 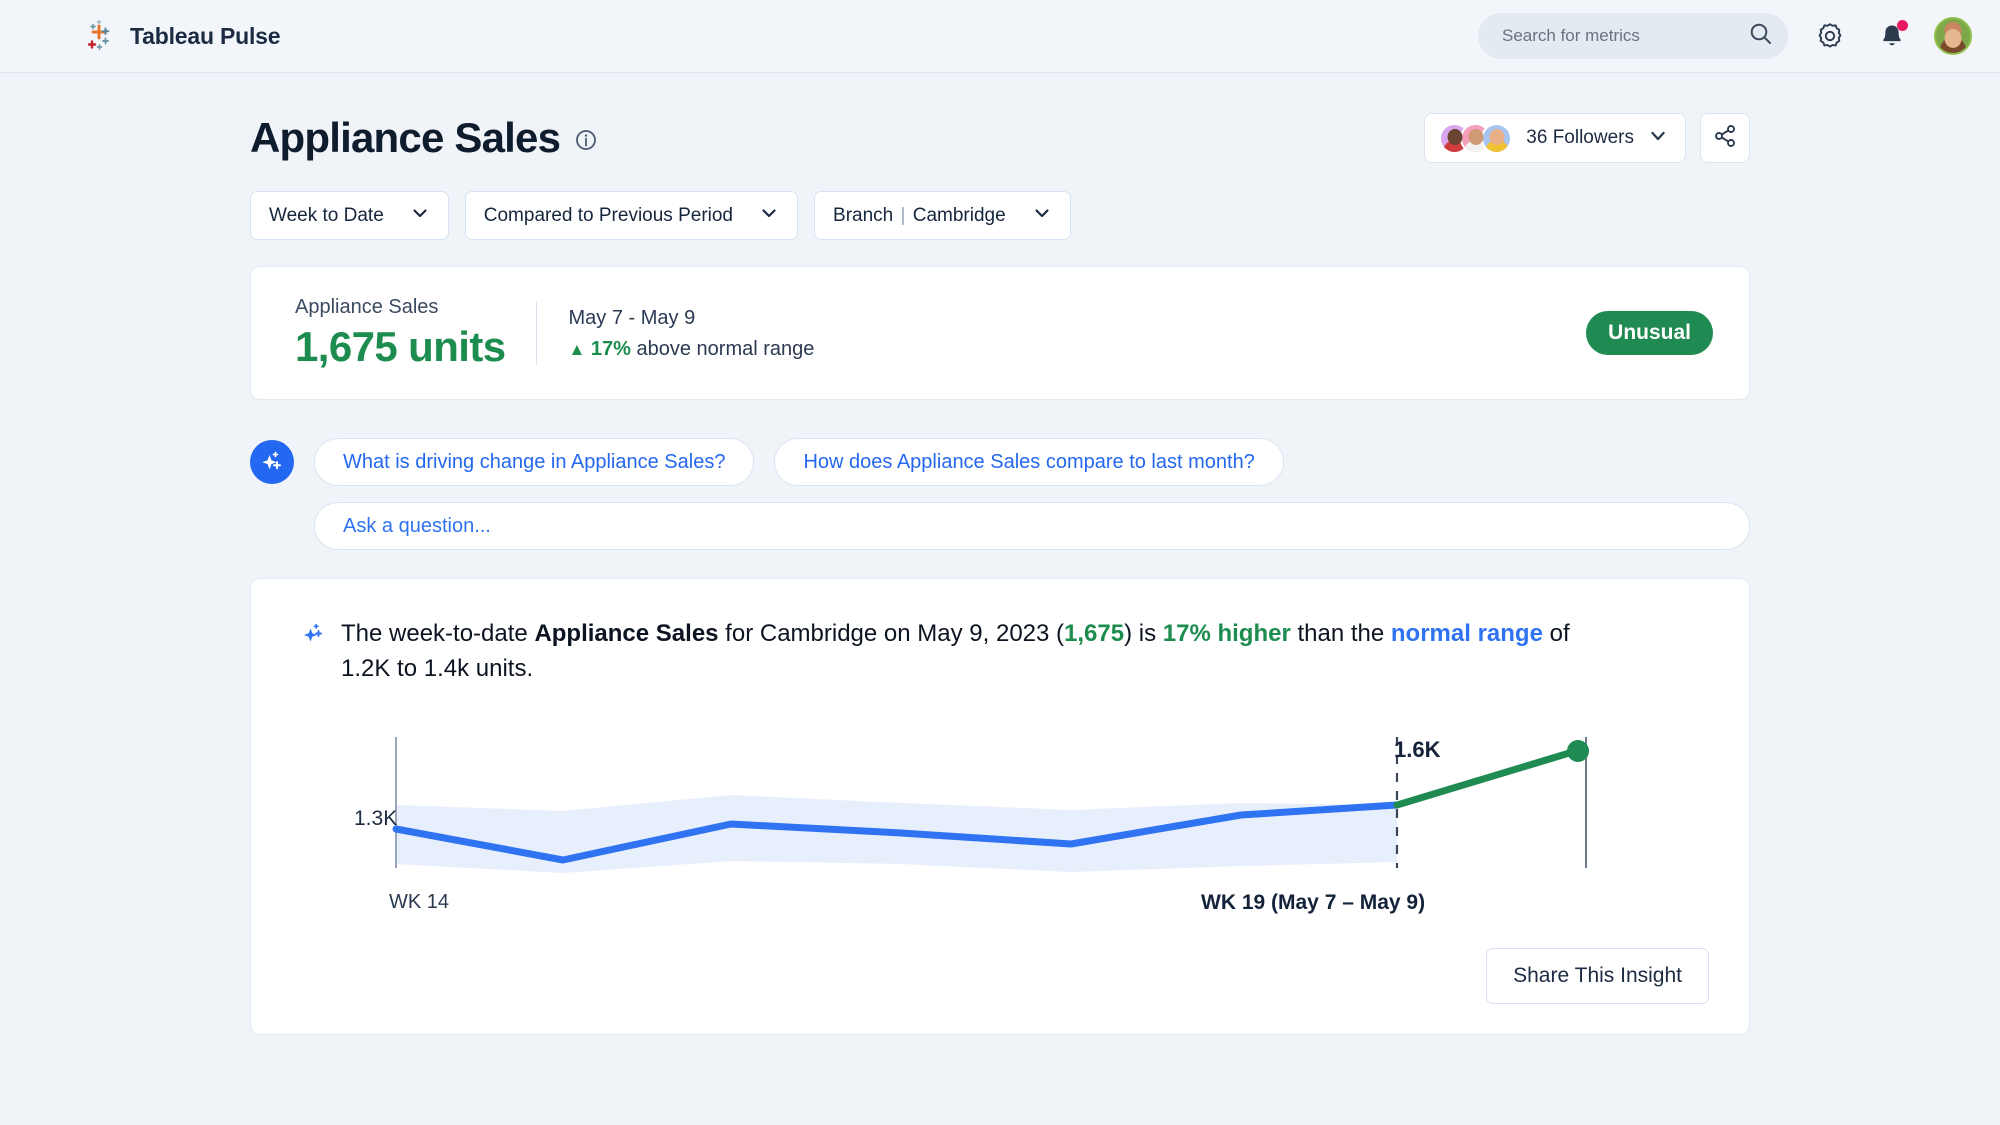 I want to click on share-icon, so click(x=1725, y=138).